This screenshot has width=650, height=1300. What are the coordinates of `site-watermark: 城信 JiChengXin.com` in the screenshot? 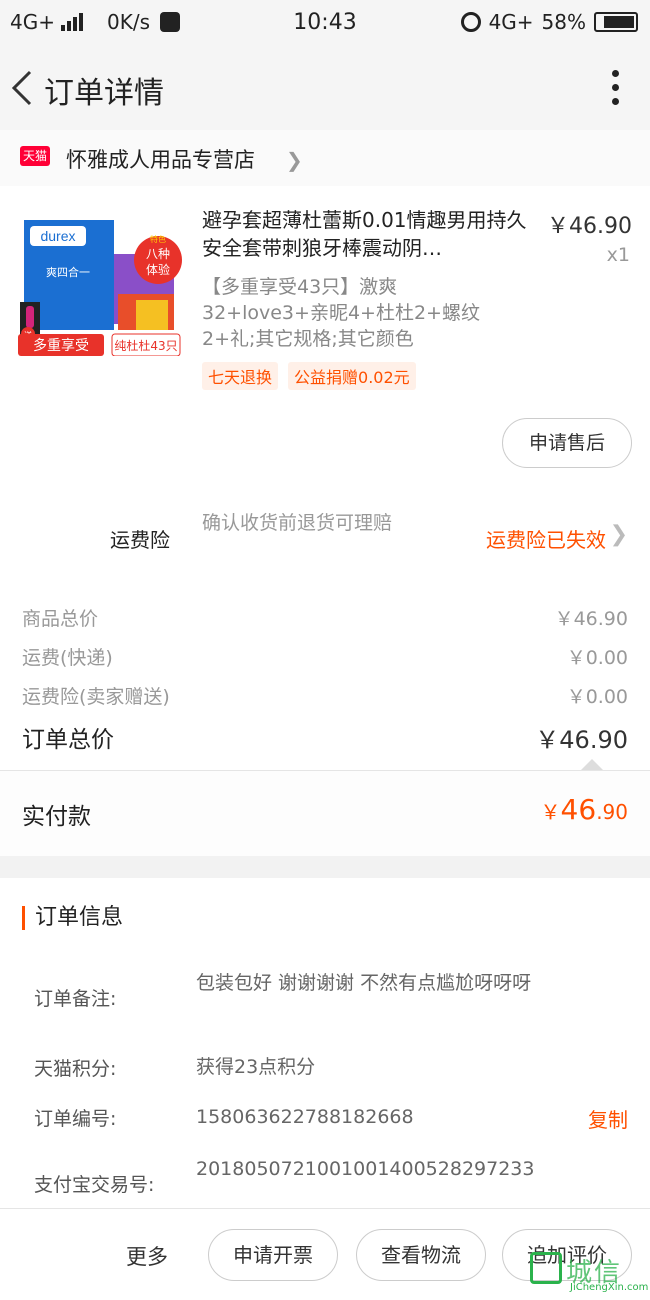 It's located at (589, 1273).